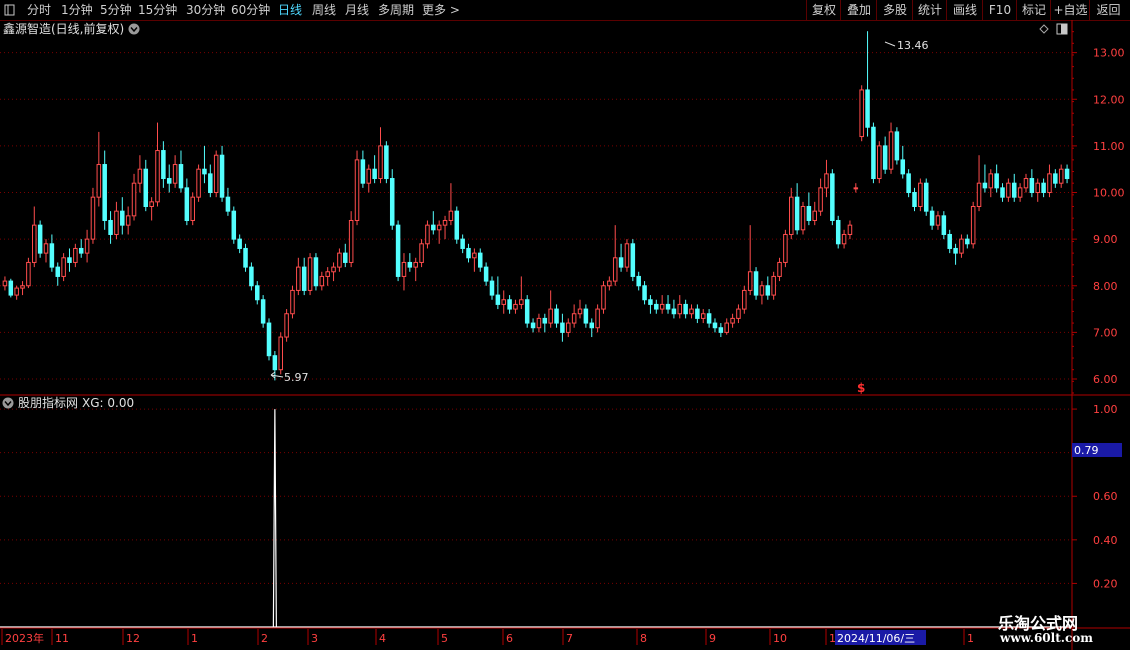 The width and height of the screenshot is (1130, 650). What do you see at coordinates (861, 388) in the screenshot?
I see `signal-marker: $` at bounding box center [861, 388].